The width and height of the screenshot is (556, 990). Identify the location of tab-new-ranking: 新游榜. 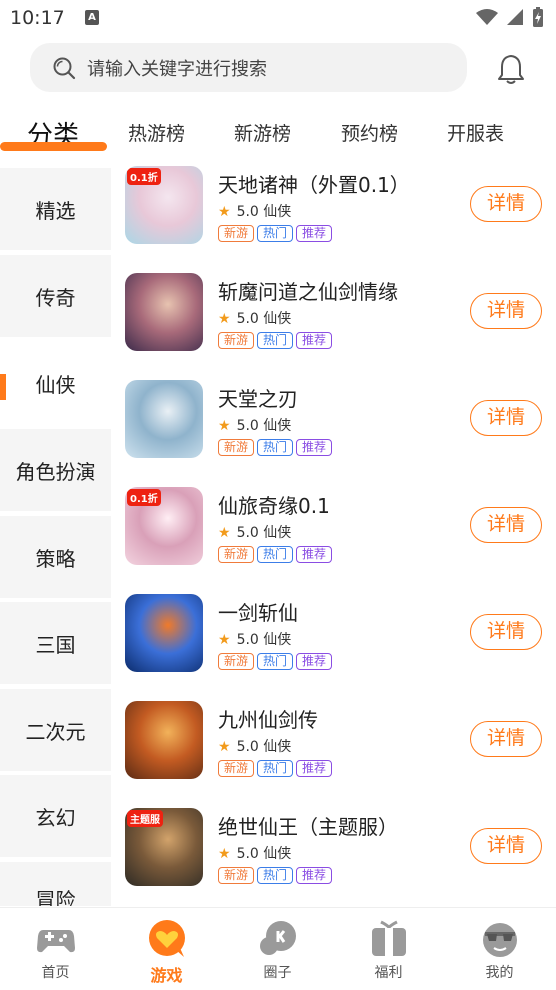
(262, 132).